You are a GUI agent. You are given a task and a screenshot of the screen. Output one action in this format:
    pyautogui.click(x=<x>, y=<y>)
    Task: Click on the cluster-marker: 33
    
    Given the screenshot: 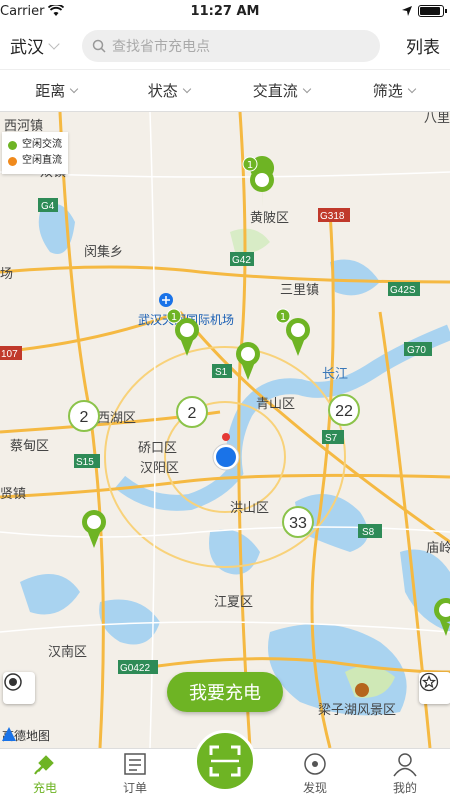 What is the action you would take?
    pyautogui.click(x=298, y=522)
    